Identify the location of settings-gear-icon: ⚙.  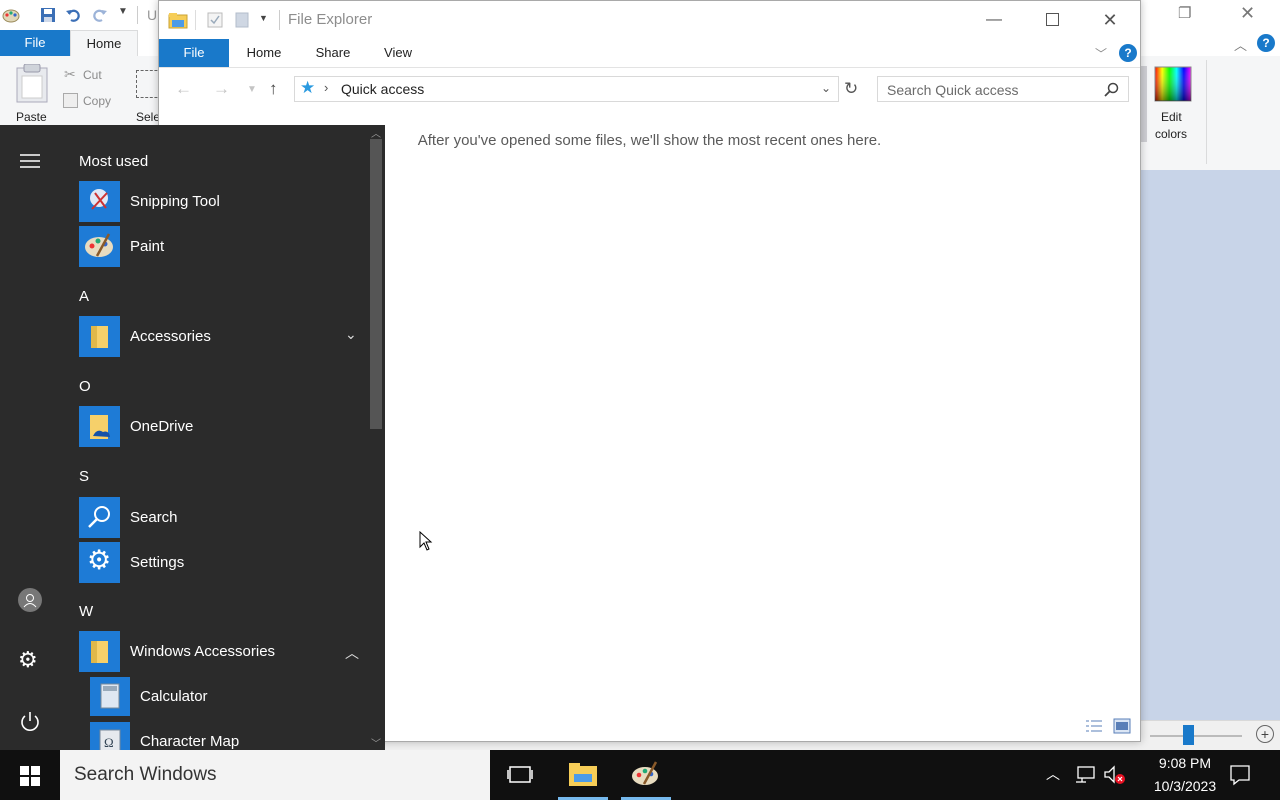
(28, 660).